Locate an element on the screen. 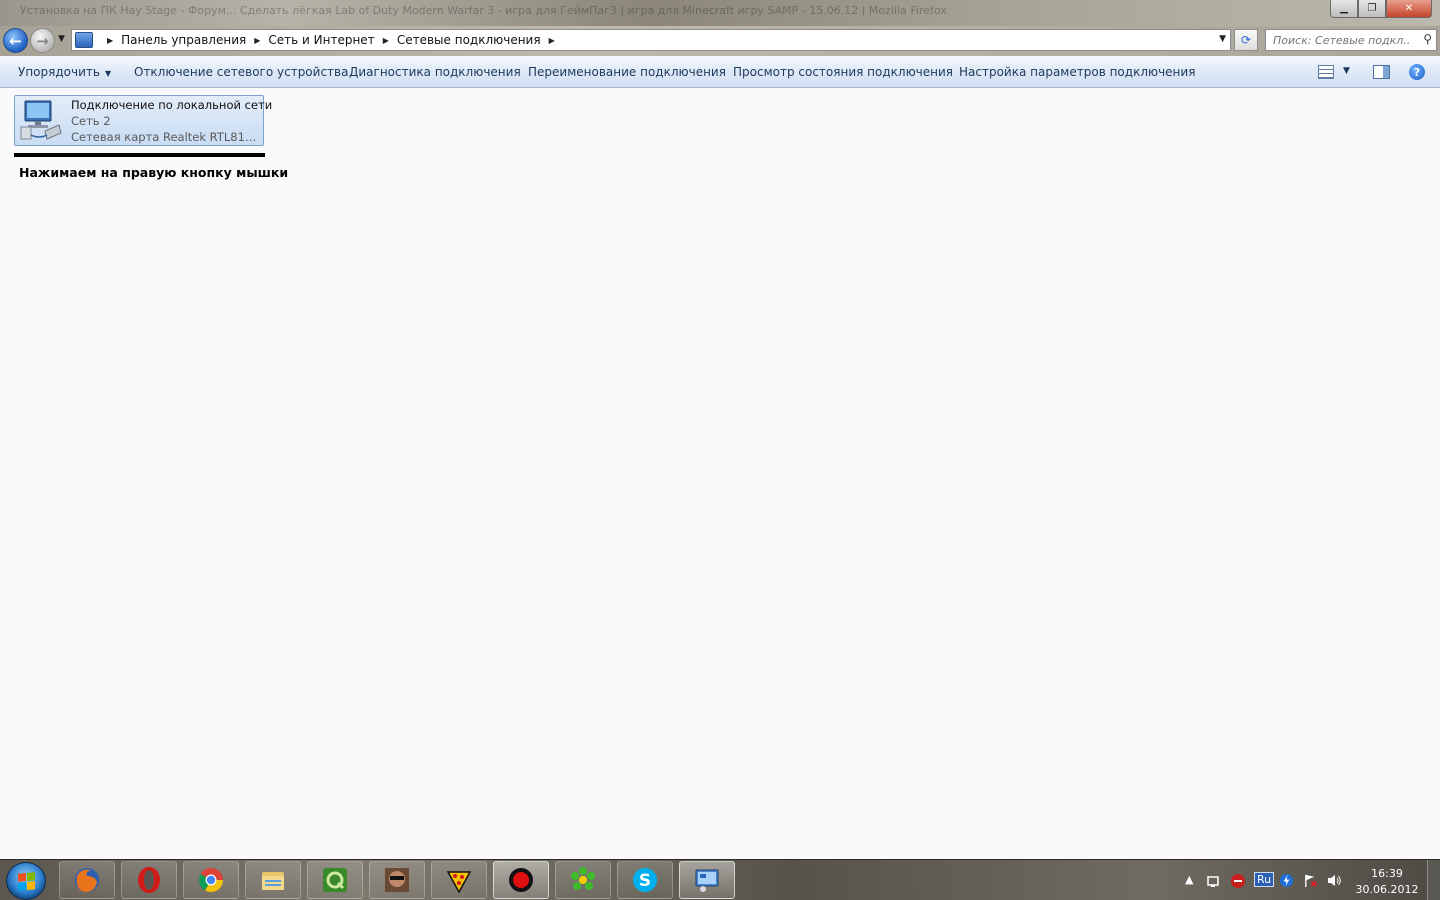  change-view-icon is located at coordinates (1326, 72).